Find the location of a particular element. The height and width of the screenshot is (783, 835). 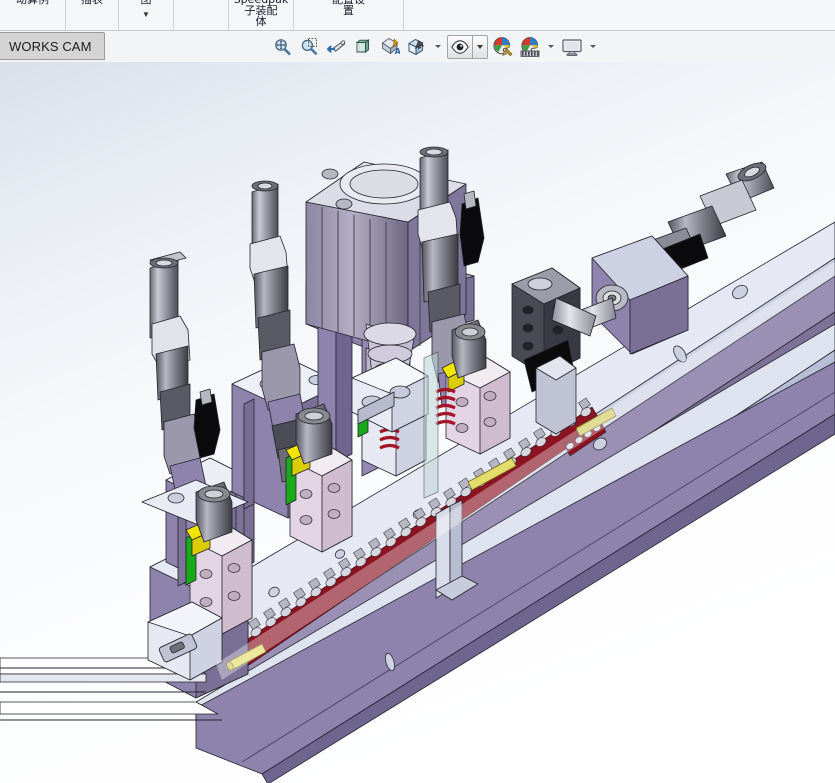

section-view-icon is located at coordinates (363, 47).